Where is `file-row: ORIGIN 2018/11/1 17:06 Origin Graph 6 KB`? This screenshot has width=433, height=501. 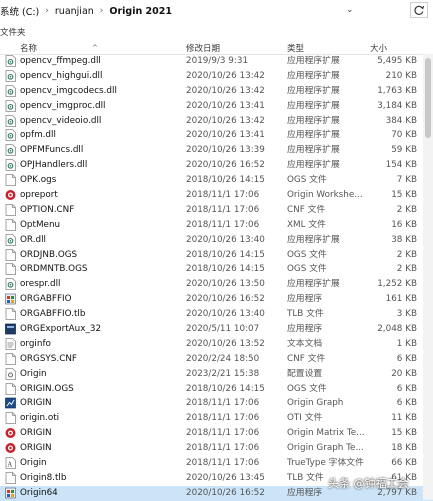 file-row: ORIGIN 2018/11/1 17:06 Origin Graph 6 KB is located at coordinates (216, 403).